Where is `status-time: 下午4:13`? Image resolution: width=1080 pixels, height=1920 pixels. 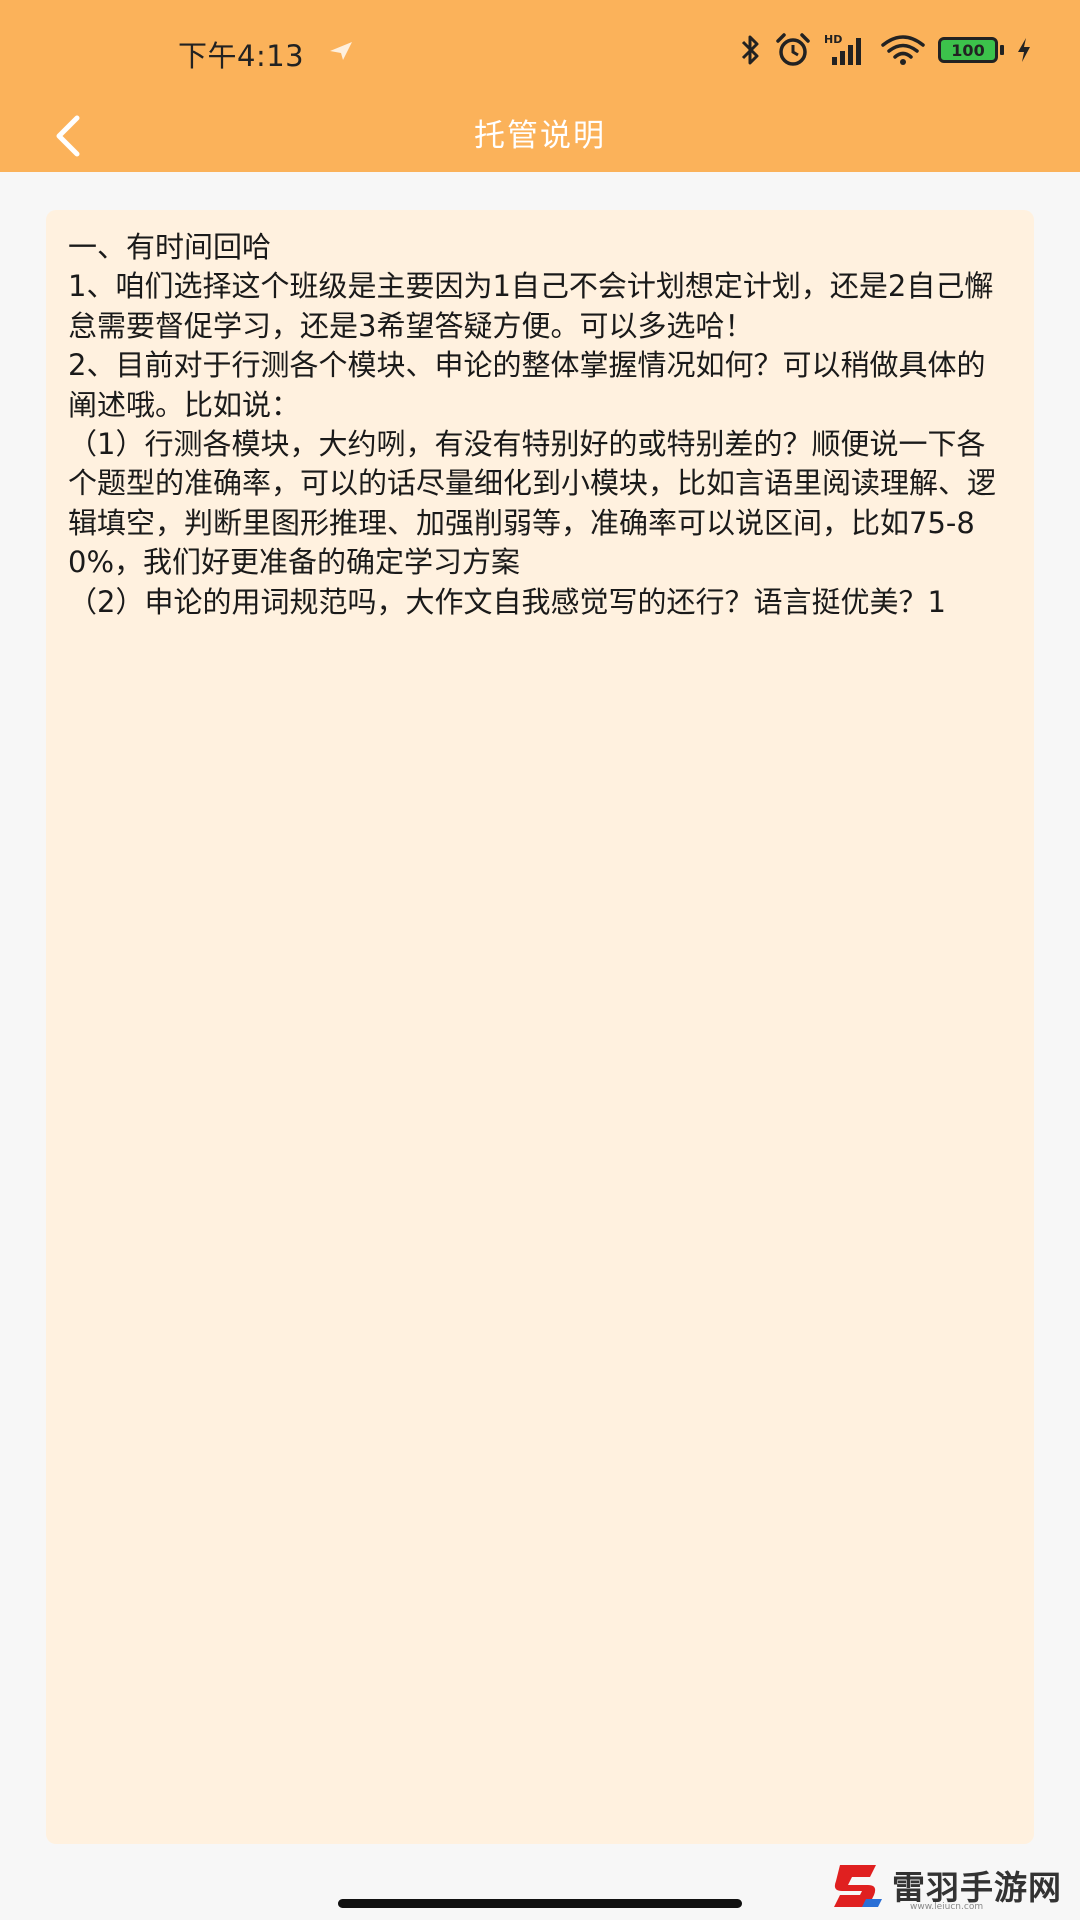
status-time: 下午4:13 is located at coordinates (241, 56).